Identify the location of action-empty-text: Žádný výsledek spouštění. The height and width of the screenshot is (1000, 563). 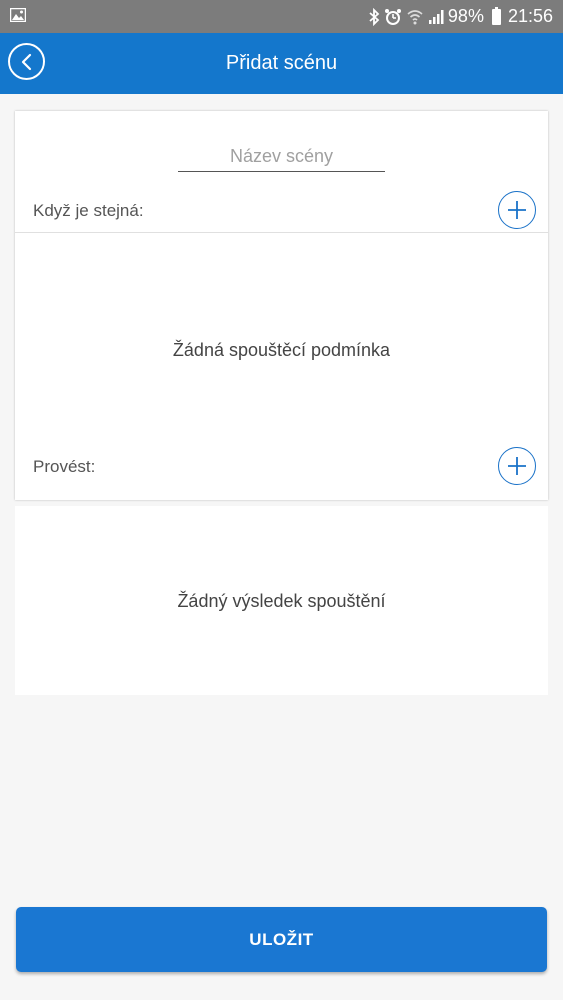
(281, 601).